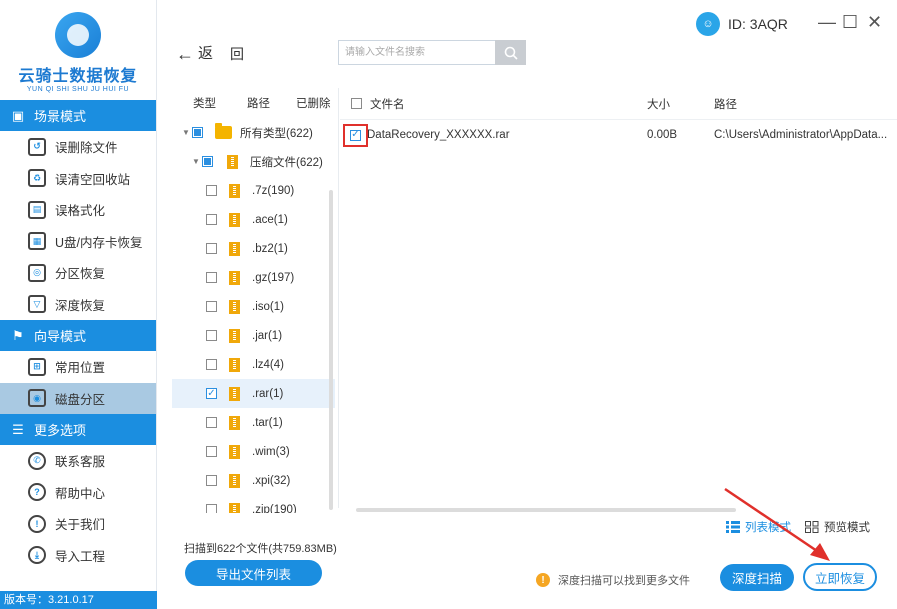 This screenshot has height=609, width=897. I want to click on nav-item-disk-partition: ◉ 磁盘分区, so click(78, 398).